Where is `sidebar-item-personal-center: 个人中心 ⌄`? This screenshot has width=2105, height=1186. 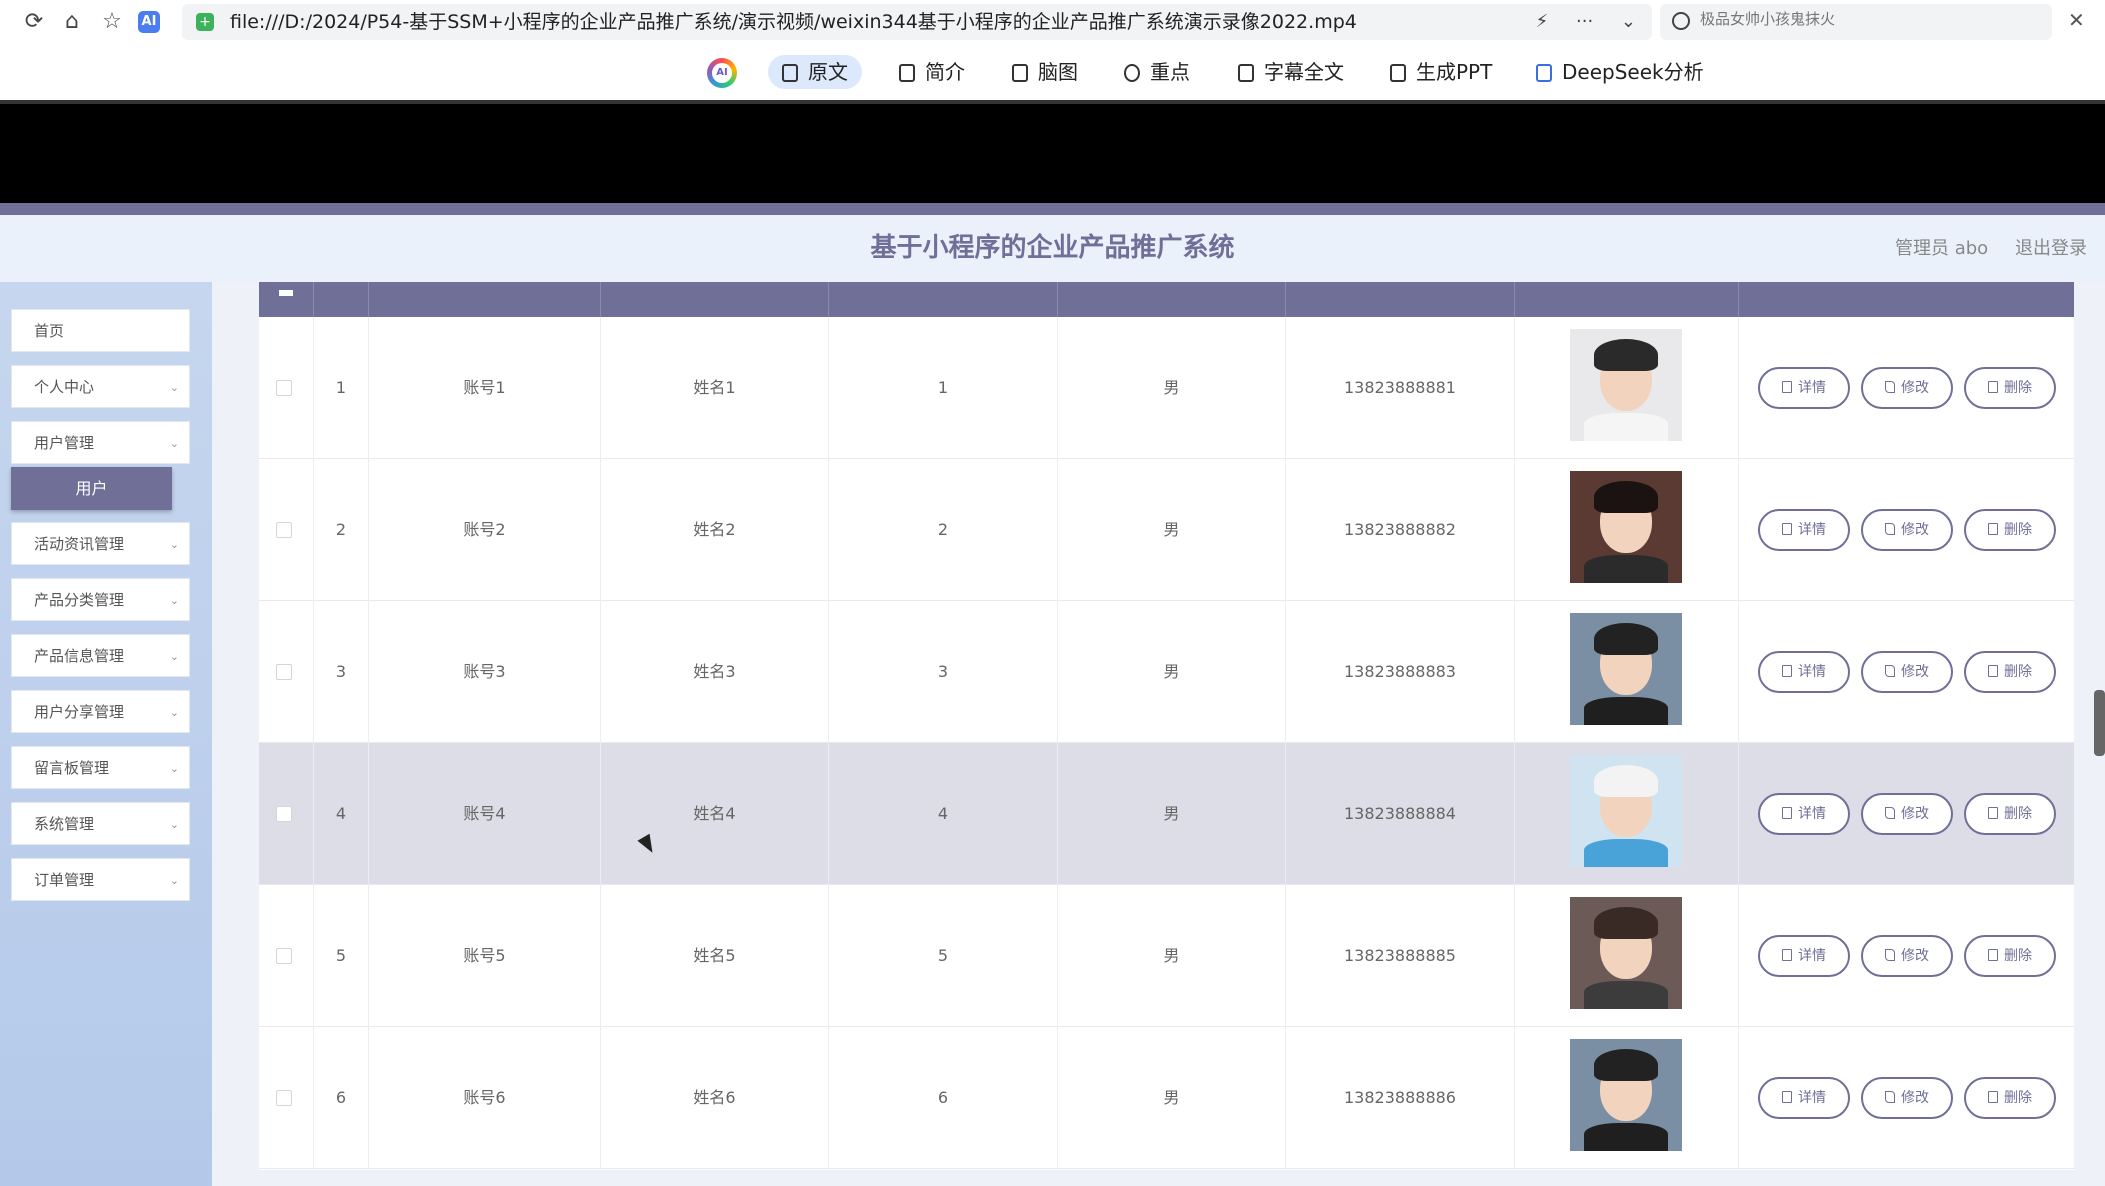
sidebar-item-personal-center: 个人中心 ⌄ is located at coordinates (100, 386).